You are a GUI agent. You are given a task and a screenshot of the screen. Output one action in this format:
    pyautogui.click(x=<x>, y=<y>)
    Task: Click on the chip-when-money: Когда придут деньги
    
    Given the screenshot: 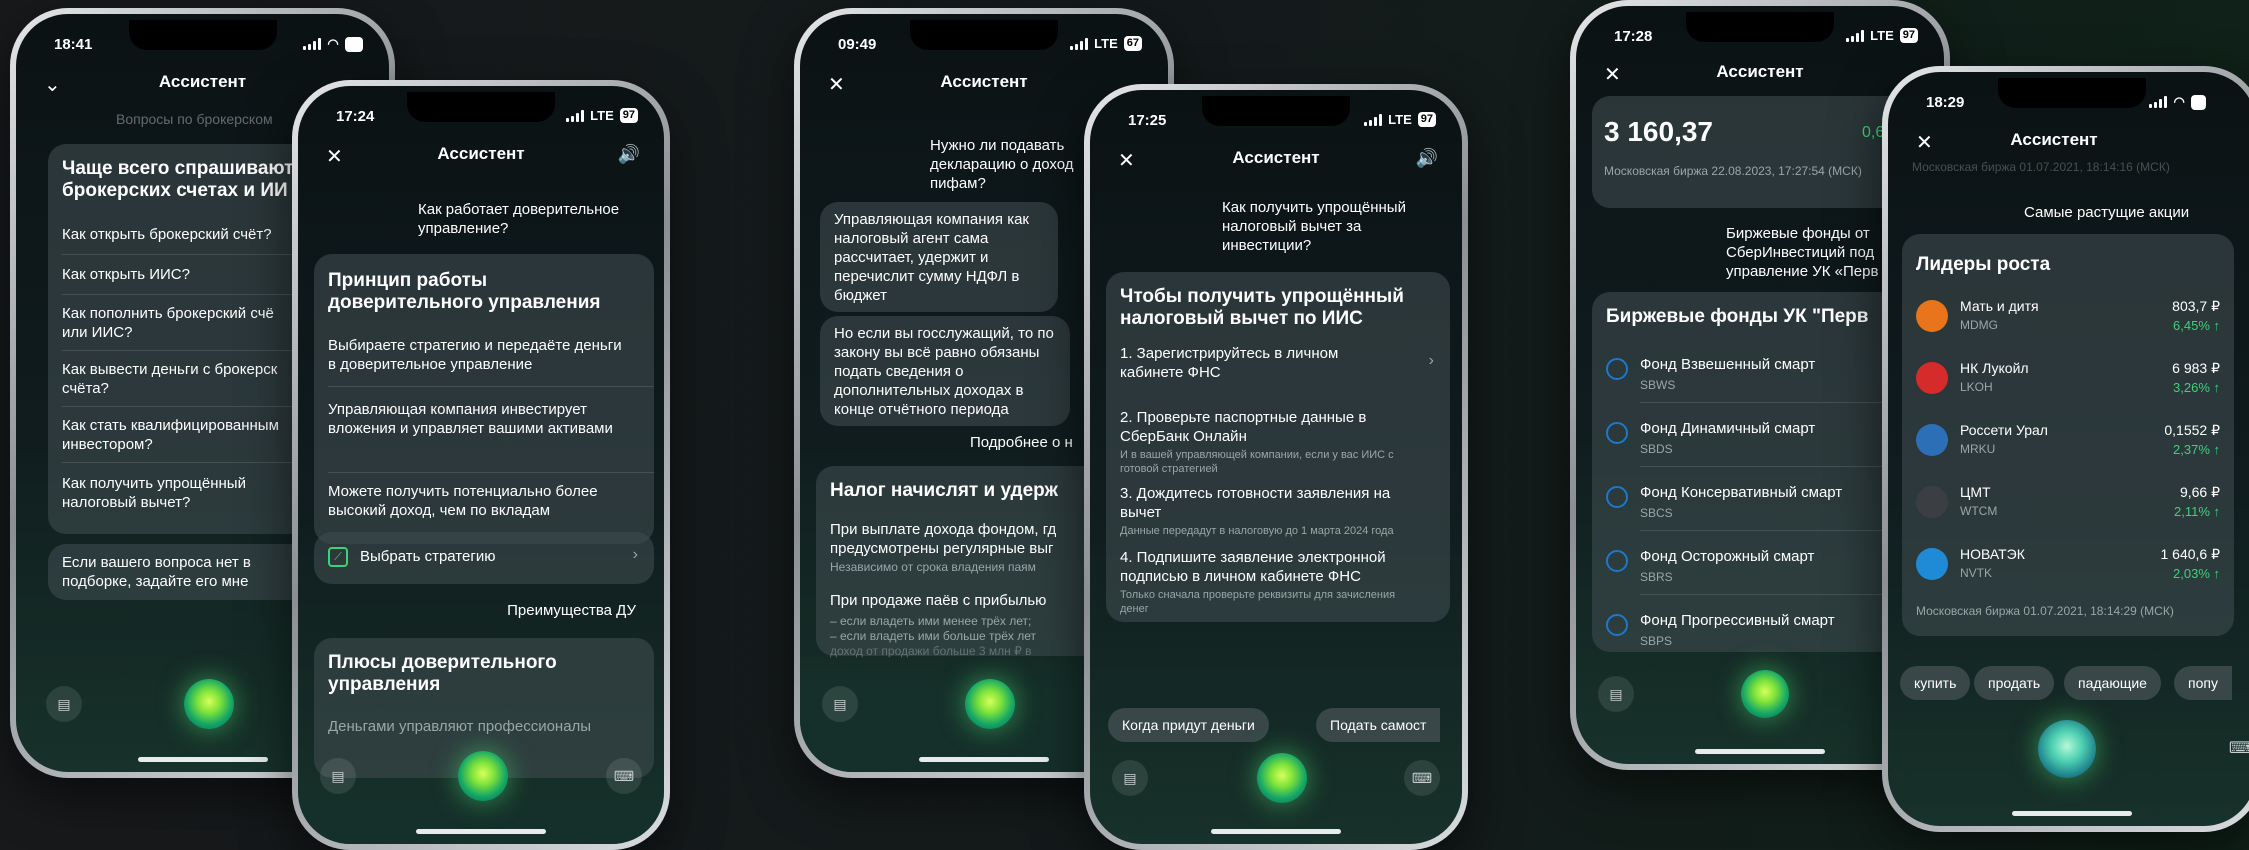 What is the action you would take?
    pyautogui.click(x=1188, y=725)
    